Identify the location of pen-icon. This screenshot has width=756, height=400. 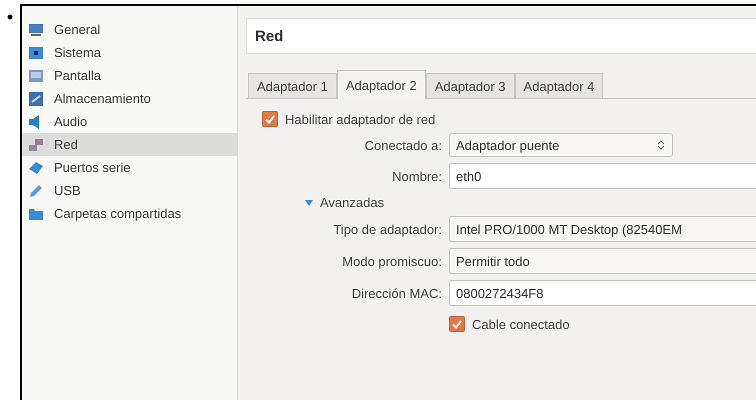
(36, 191).